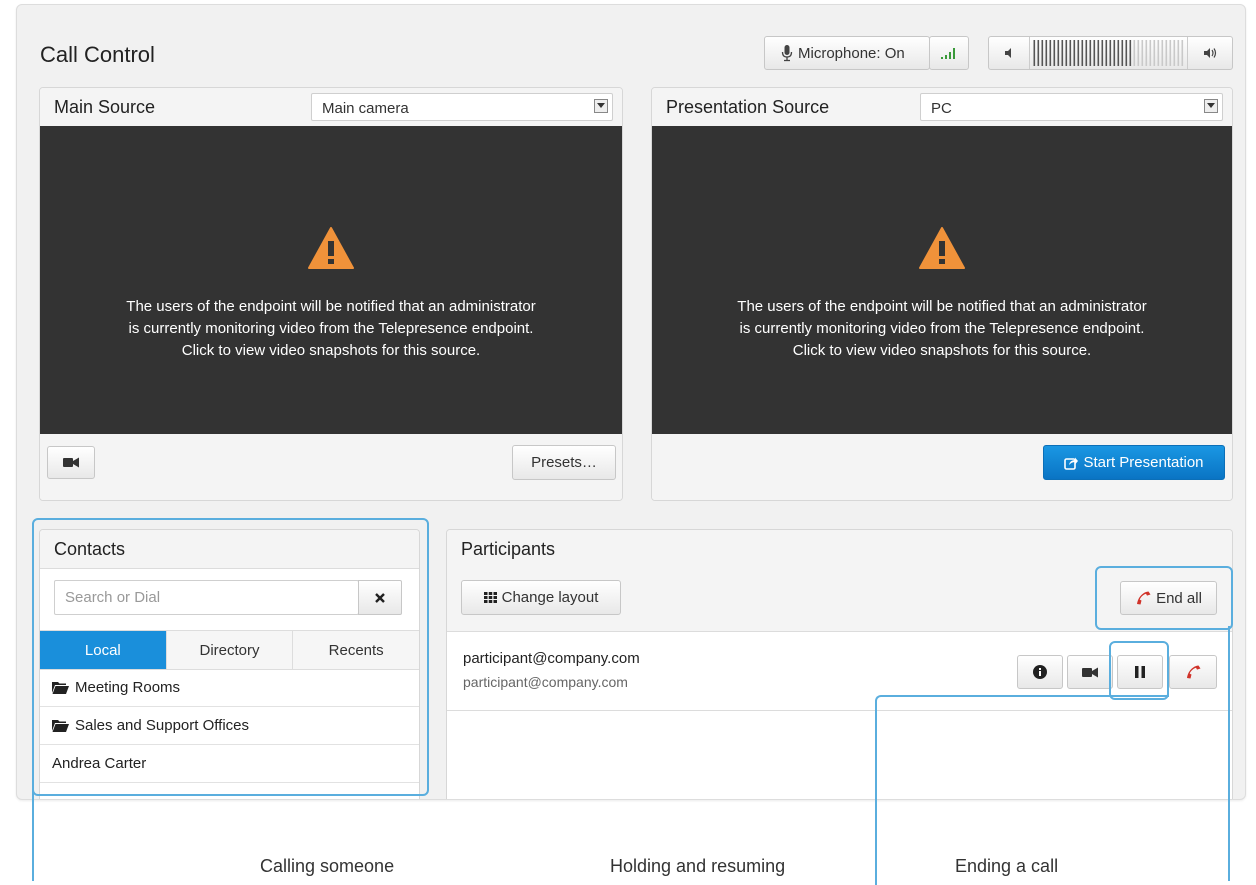 The image size is (1256, 885). What do you see at coordinates (1143, 462) in the screenshot?
I see `start-presentation-label: Start Presentation` at bounding box center [1143, 462].